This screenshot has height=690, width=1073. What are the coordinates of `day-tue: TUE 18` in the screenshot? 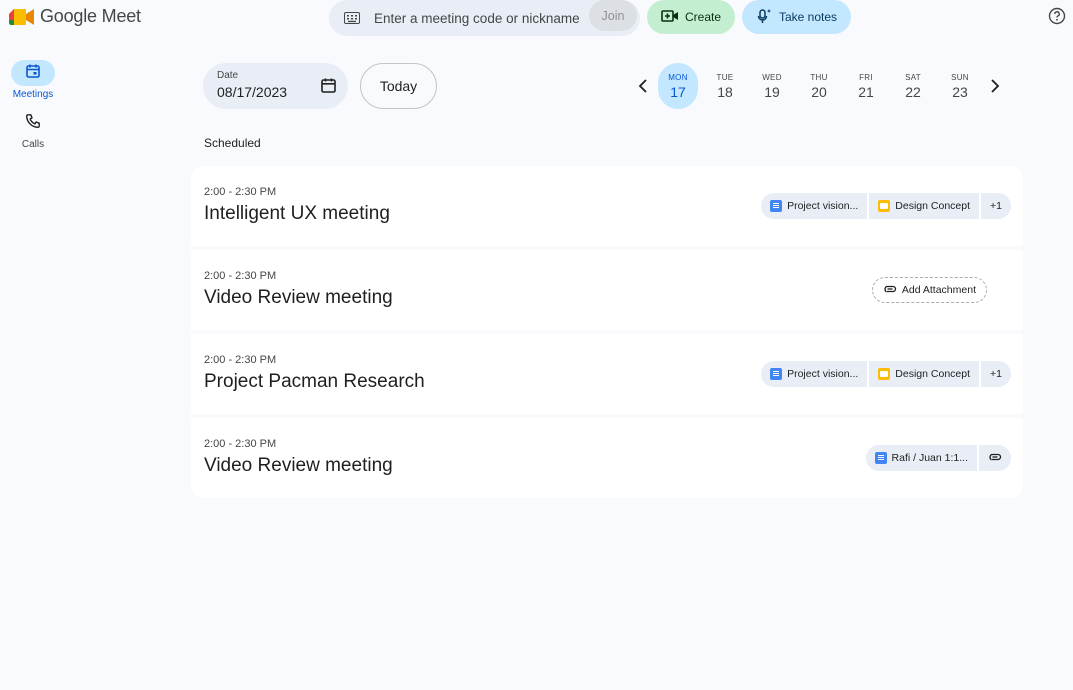 It's located at (725, 86).